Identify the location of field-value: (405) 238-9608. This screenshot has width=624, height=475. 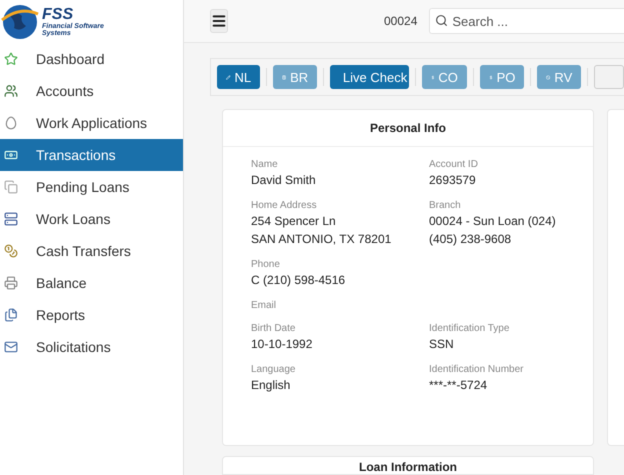
(470, 239).